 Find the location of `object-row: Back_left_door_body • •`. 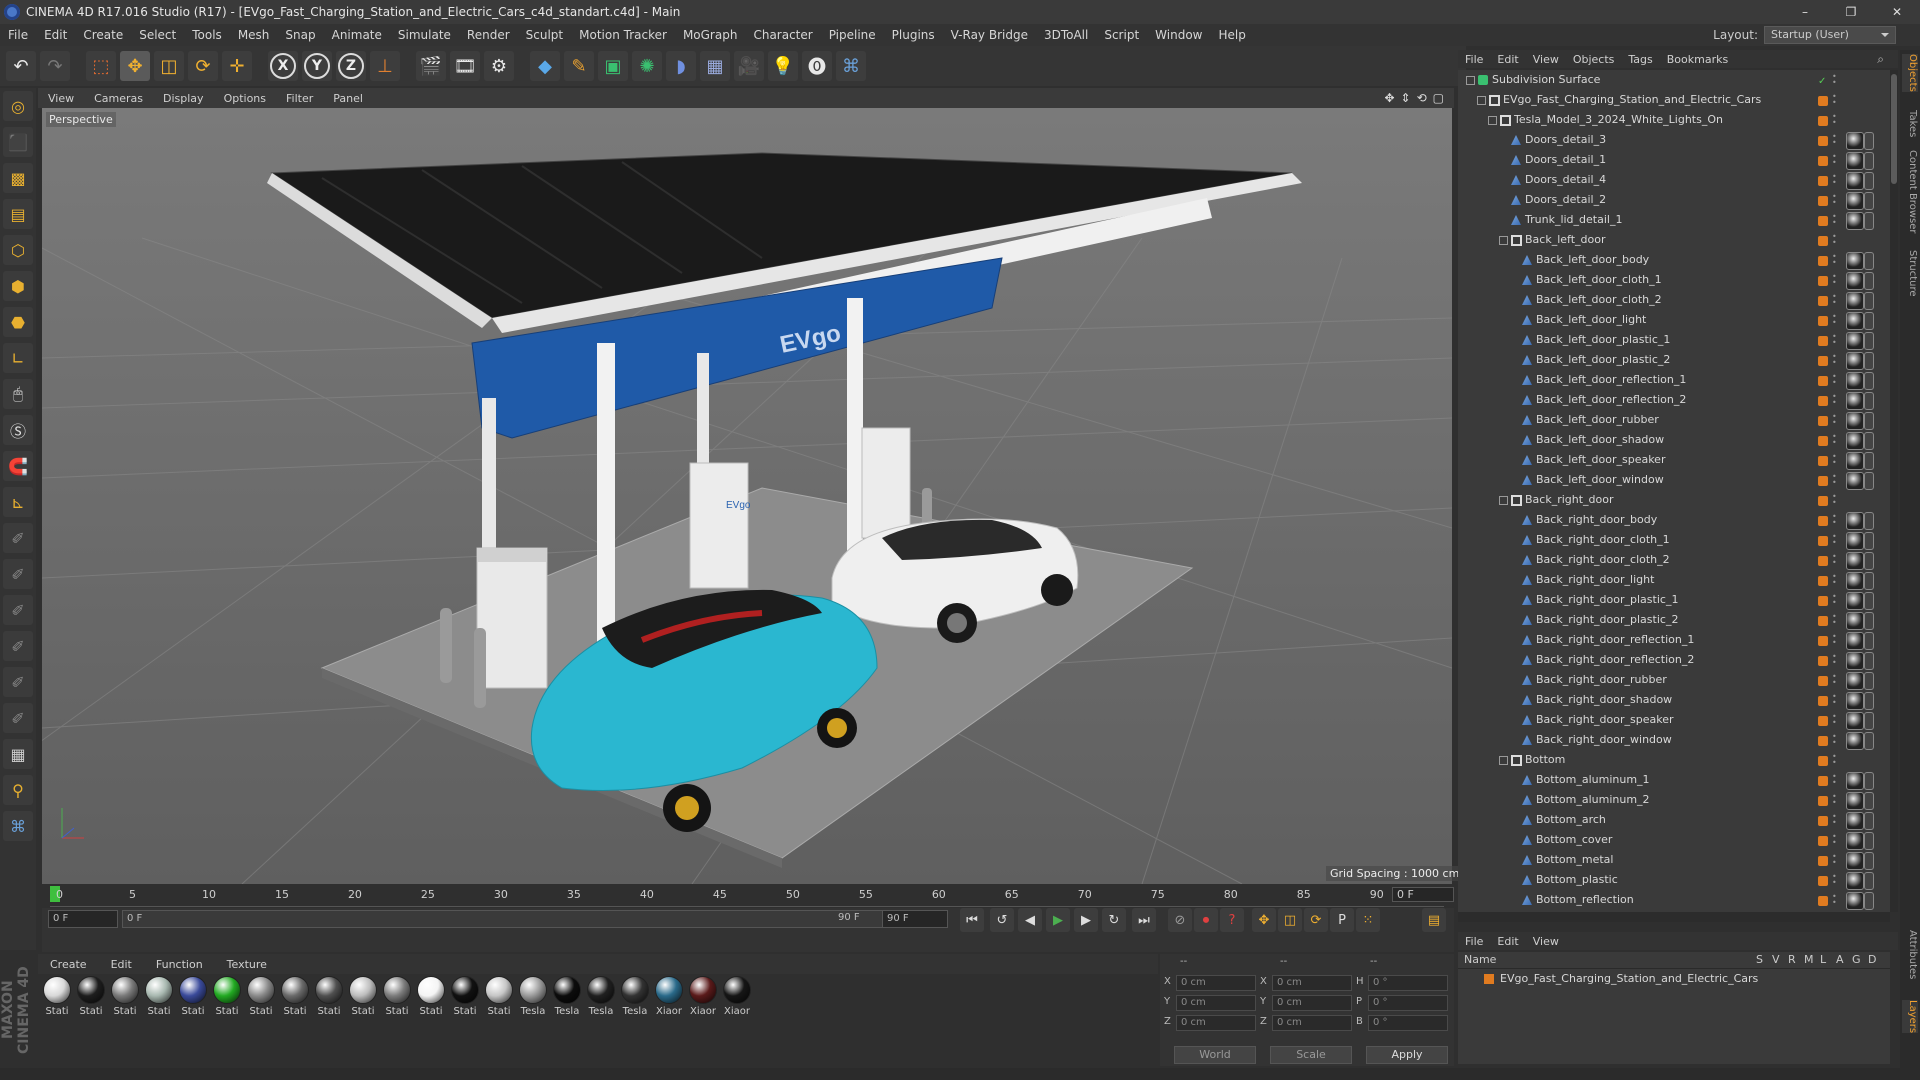

object-row: Back_left_door_body • • is located at coordinates (1674, 260).